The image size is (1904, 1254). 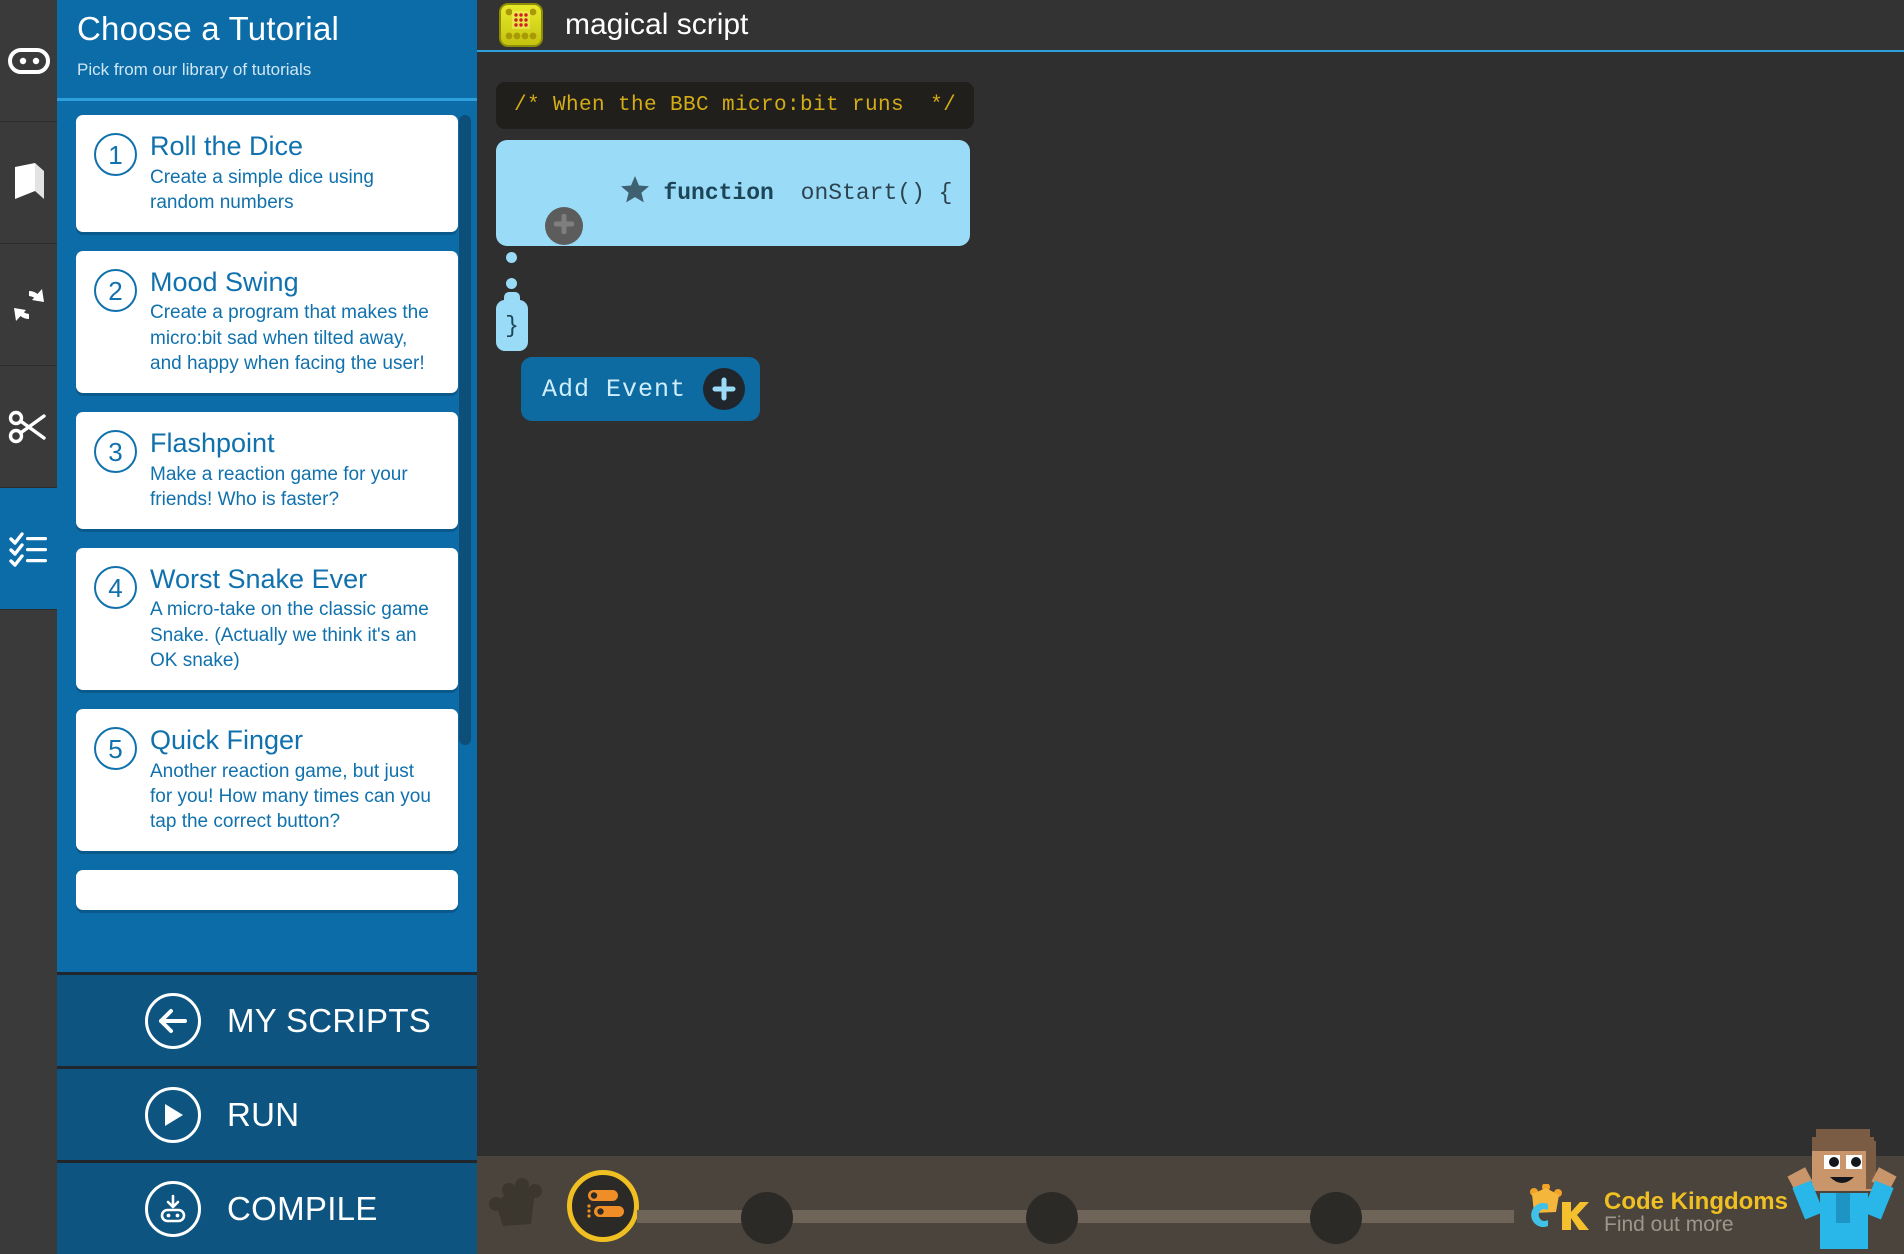 What do you see at coordinates (115, 155) in the screenshot?
I see `tutorial-number: 1` at bounding box center [115, 155].